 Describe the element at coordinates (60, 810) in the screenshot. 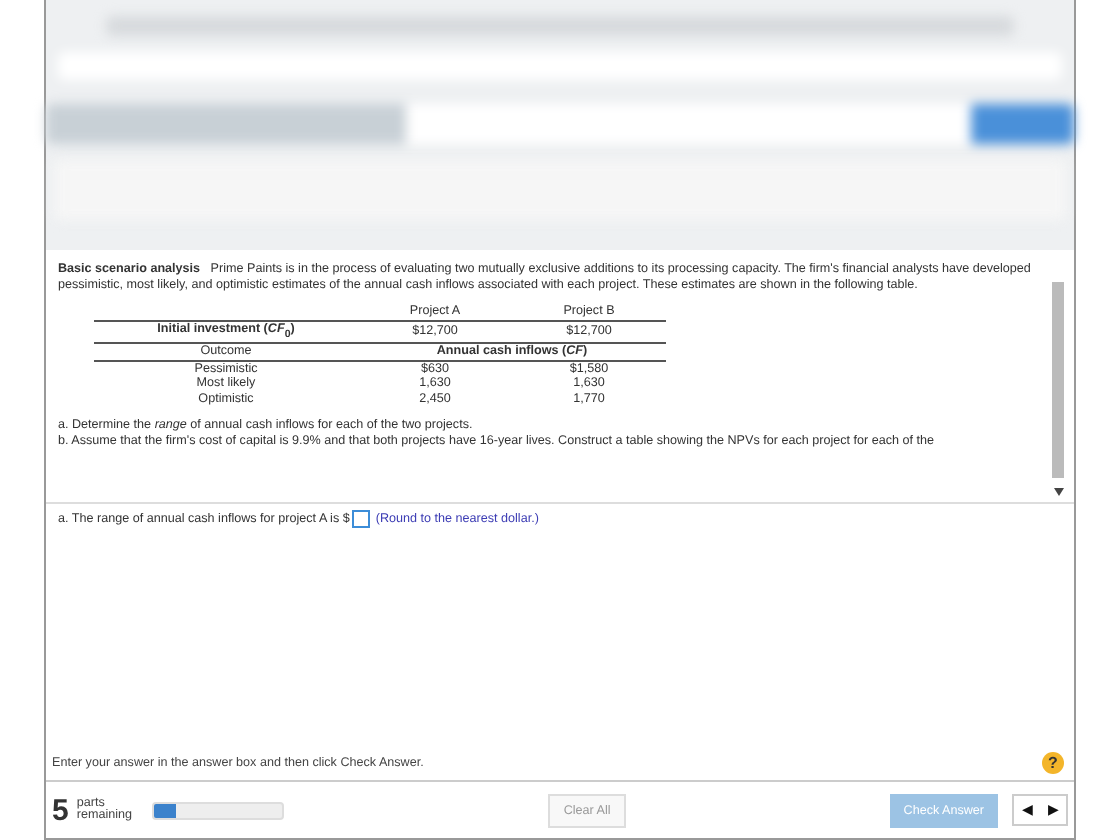

I see `parts-count: 5` at that location.